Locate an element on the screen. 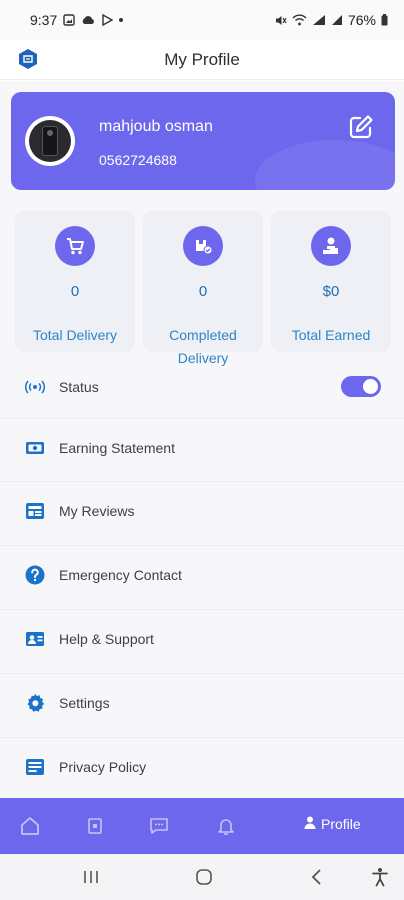 This screenshot has height=900, width=404. cart-icon is located at coordinates (75, 246).